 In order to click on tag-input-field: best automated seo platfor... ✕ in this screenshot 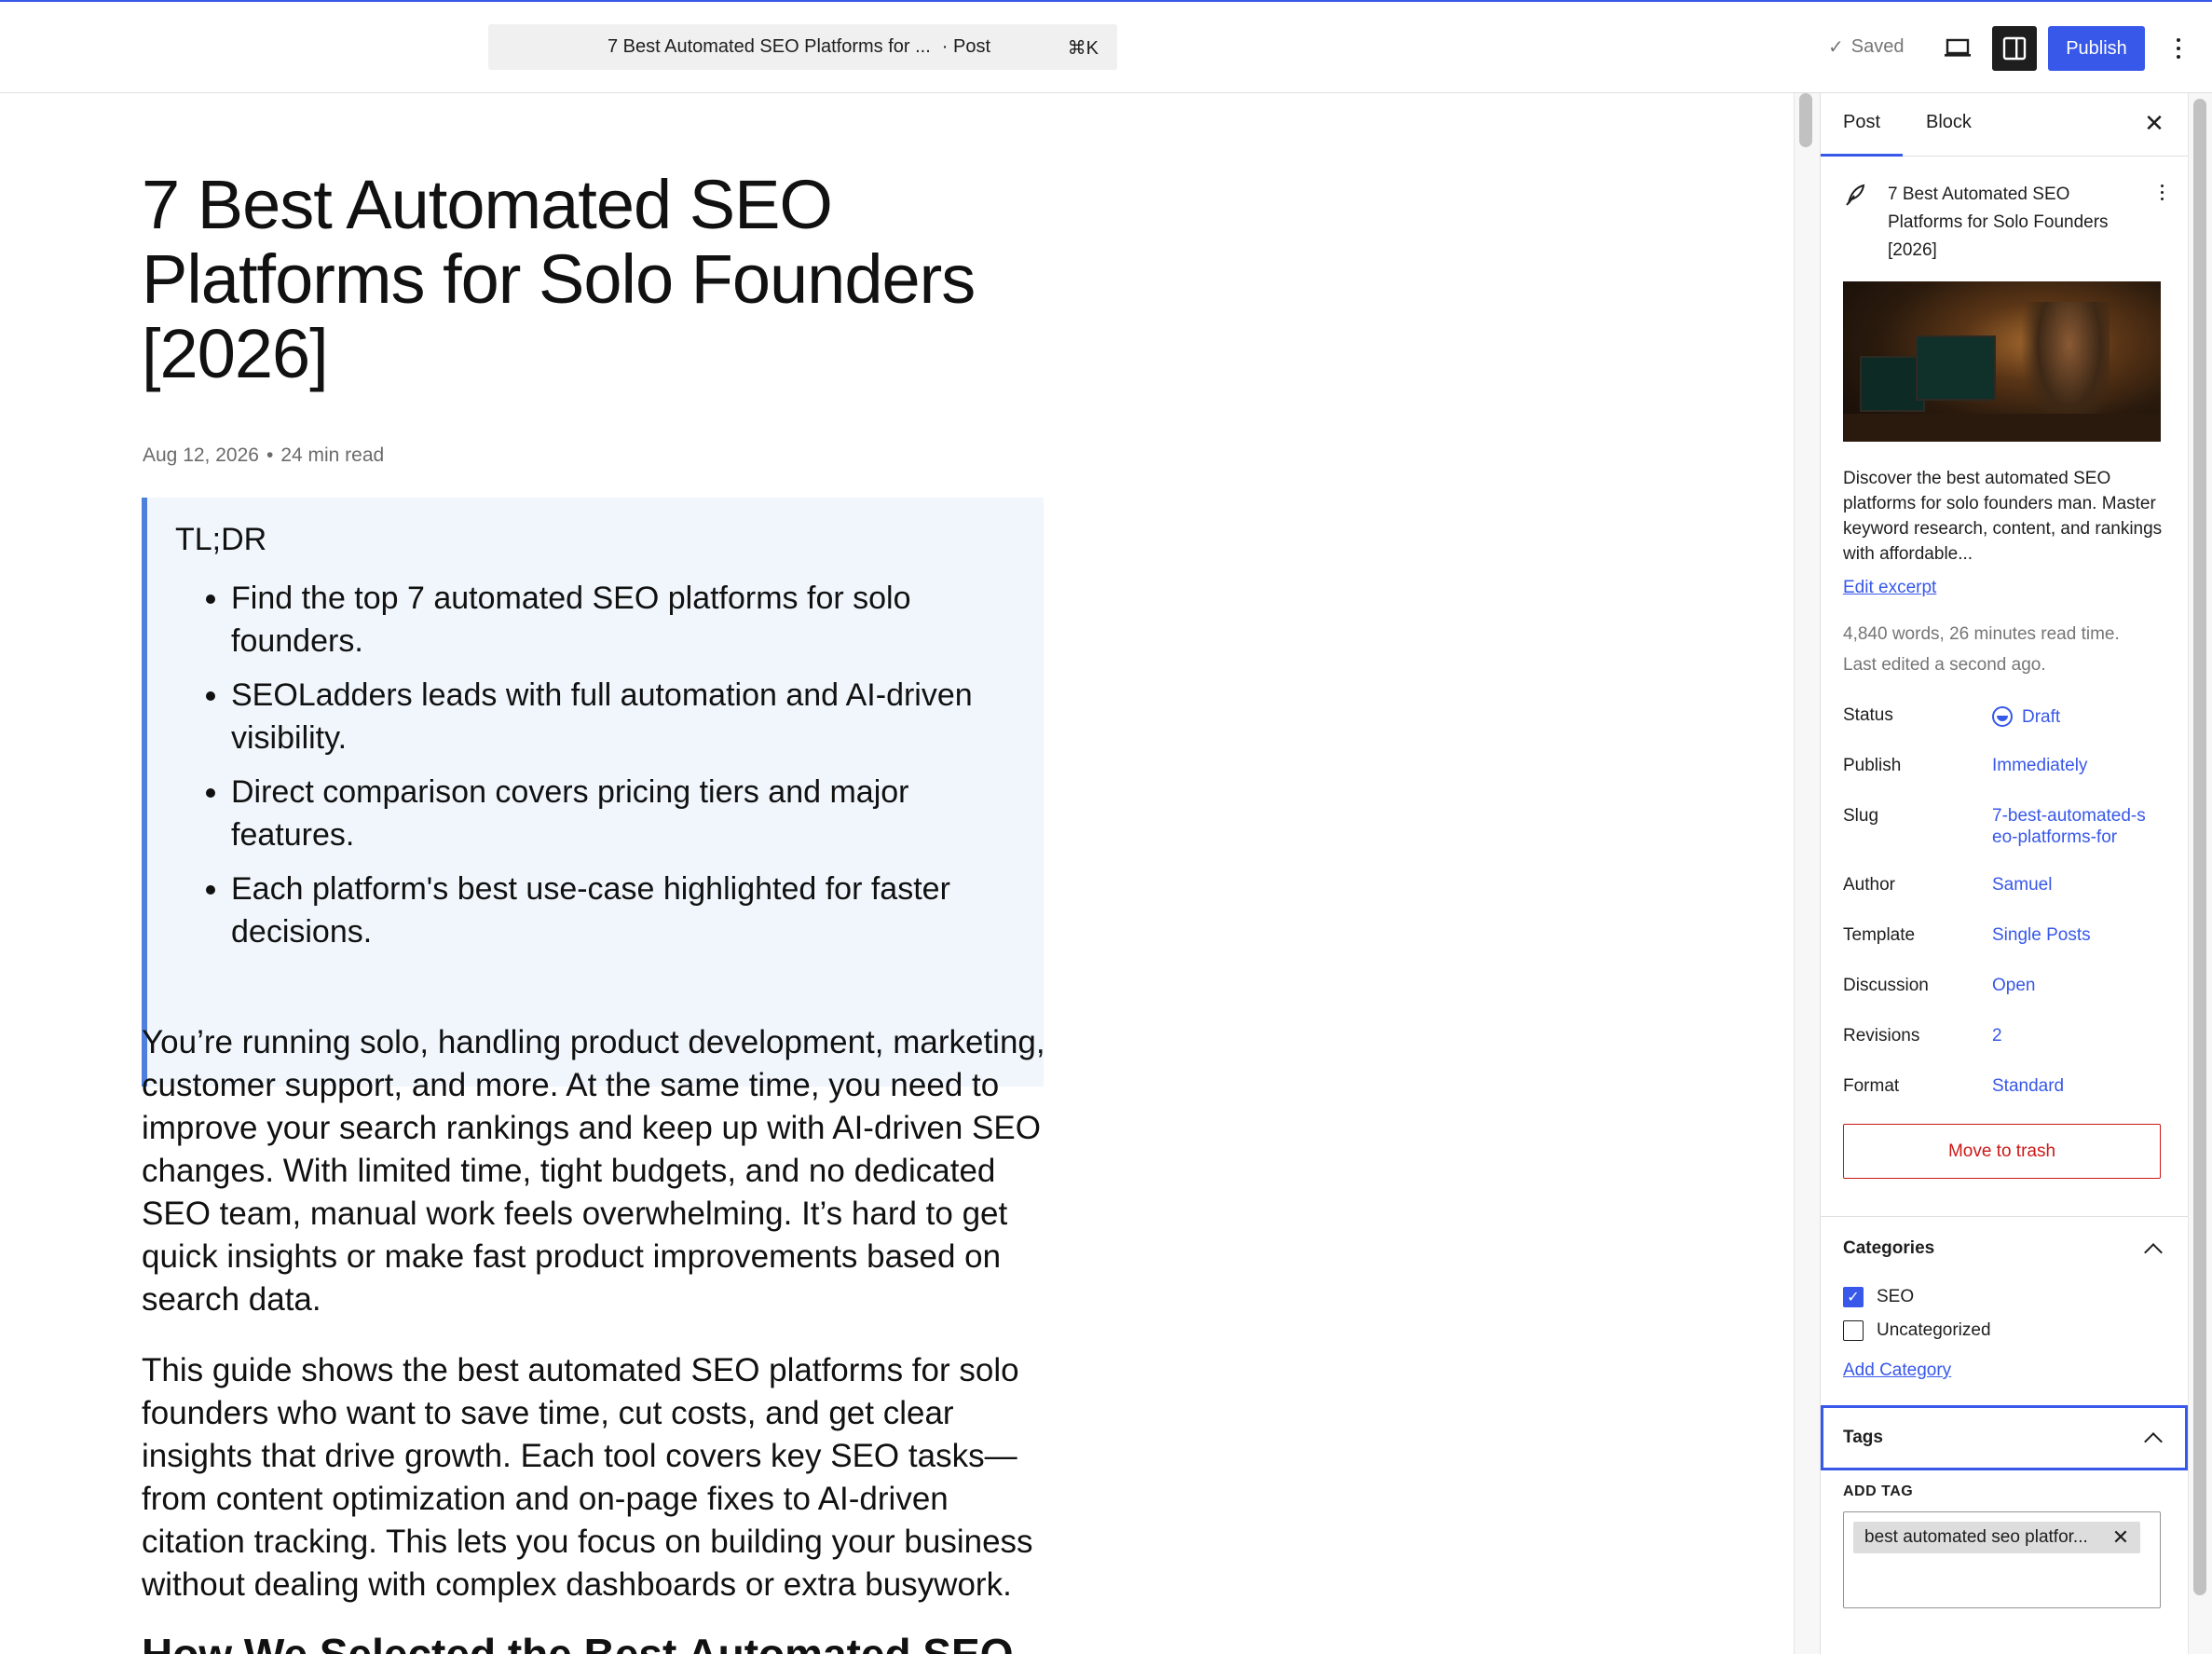, I will do `click(2002, 1559)`.